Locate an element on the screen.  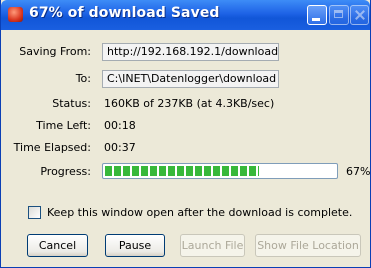
title-bar: 67% of download Saved is located at coordinates (185, 15).